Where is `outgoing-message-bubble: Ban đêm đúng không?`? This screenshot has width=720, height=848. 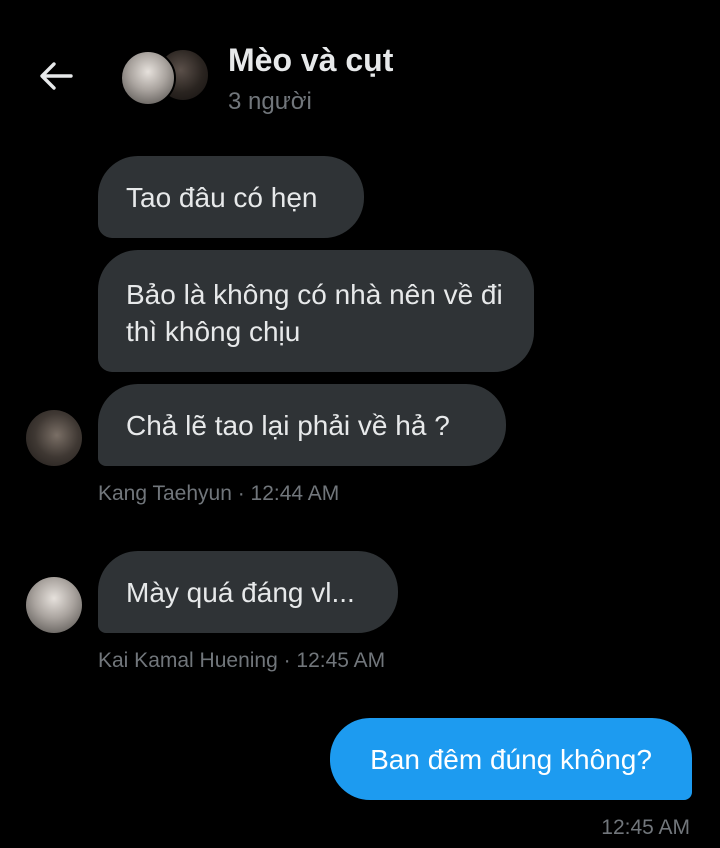
outgoing-message-bubble: Ban đêm đúng không? is located at coordinates (511, 759).